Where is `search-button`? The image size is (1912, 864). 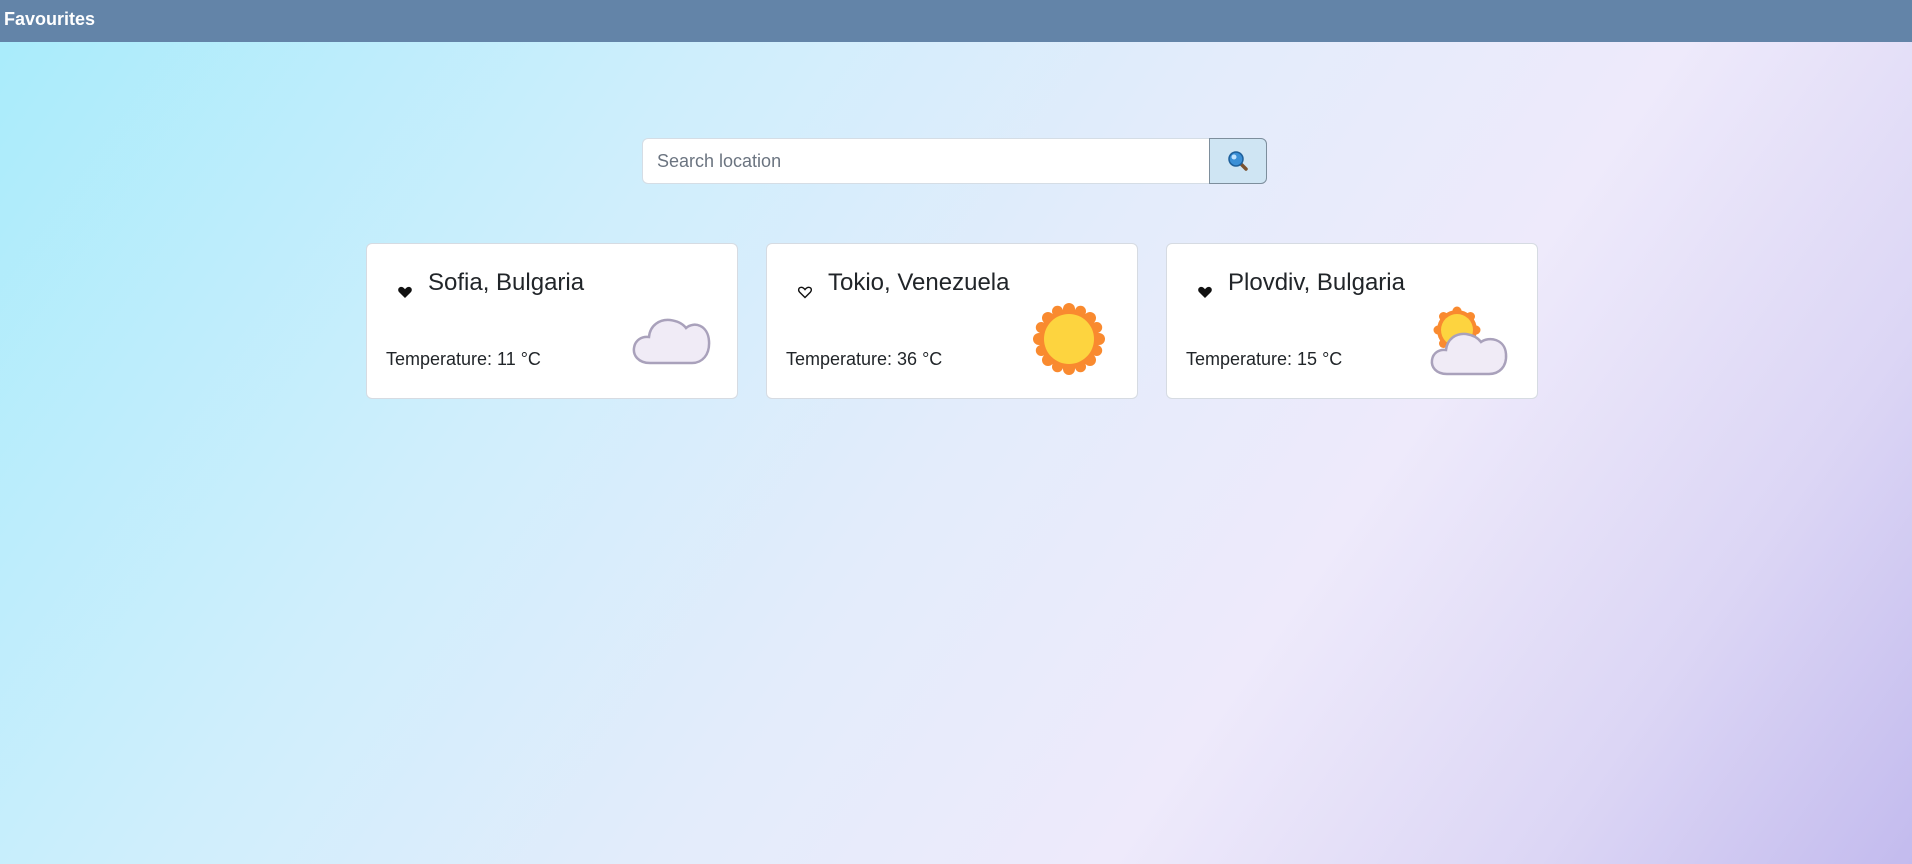
search-button is located at coordinates (1238, 161).